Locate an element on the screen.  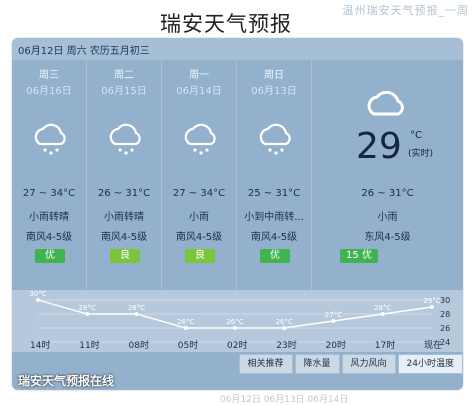
day-temp-range: 26 ~ 31°C is located at coordinates (124, 193).